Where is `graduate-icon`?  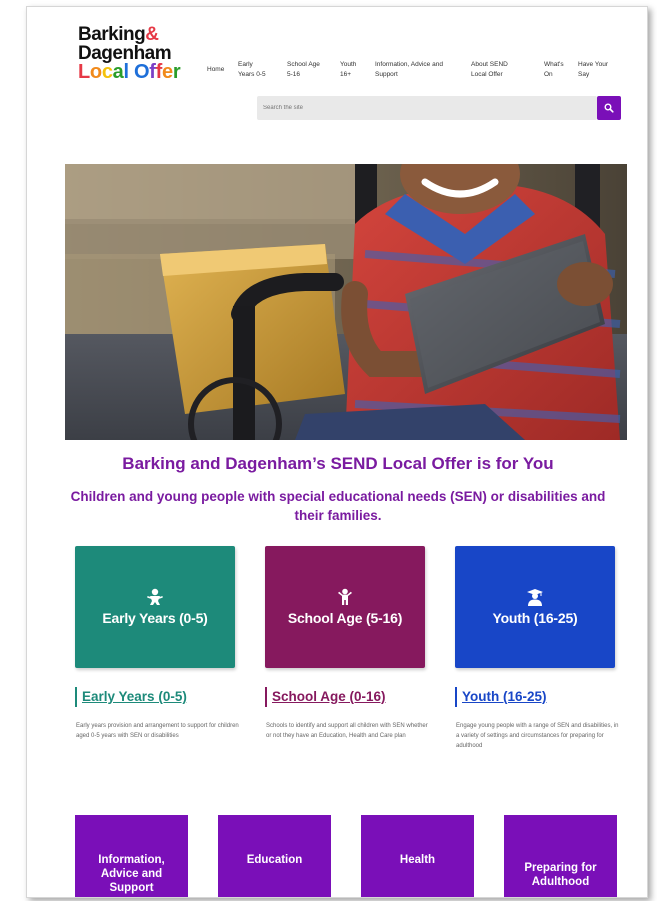 graduate-icon is located at coordinates (535, 597).